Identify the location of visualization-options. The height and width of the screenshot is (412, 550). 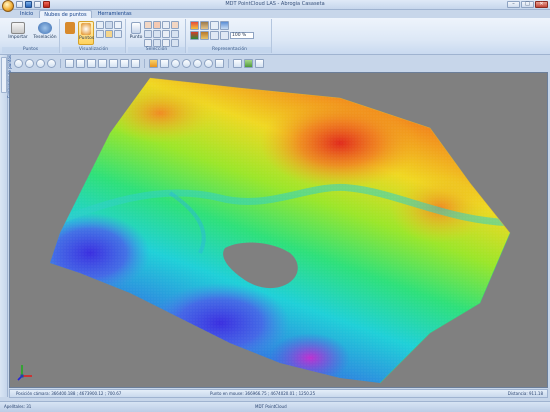
(109, 29).